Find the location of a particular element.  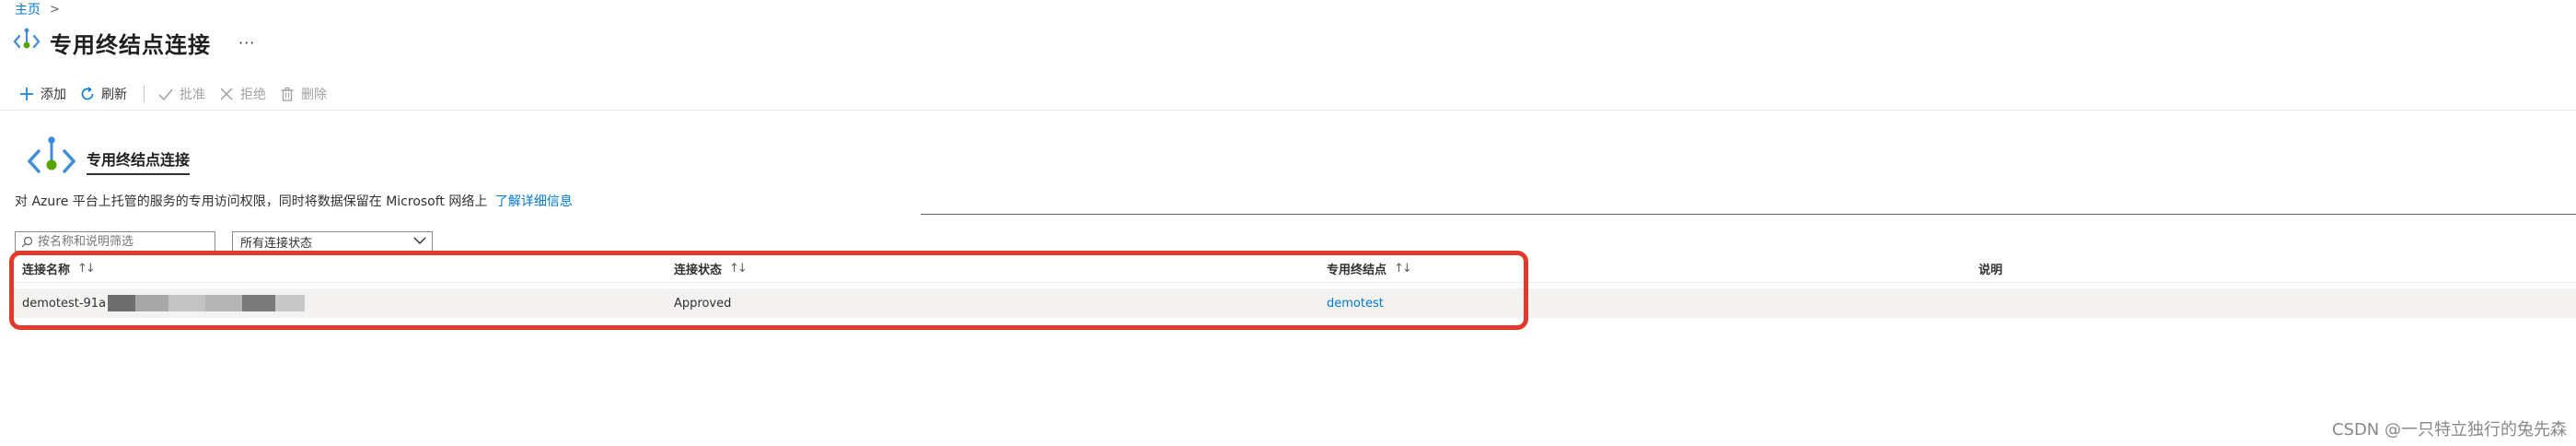

description-divider is located at coordinates (1748, 215).